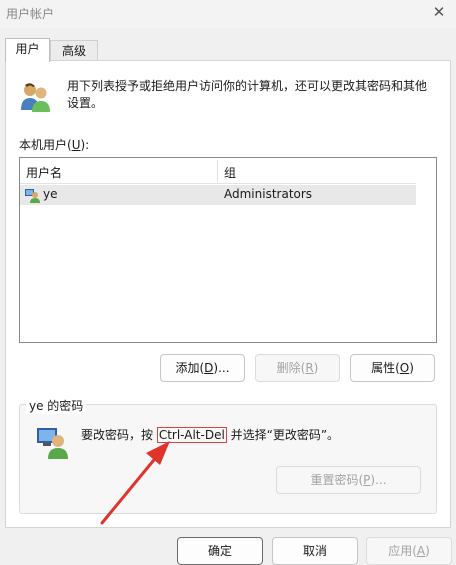  I want to click on user-password-icon, so click(52, 443).